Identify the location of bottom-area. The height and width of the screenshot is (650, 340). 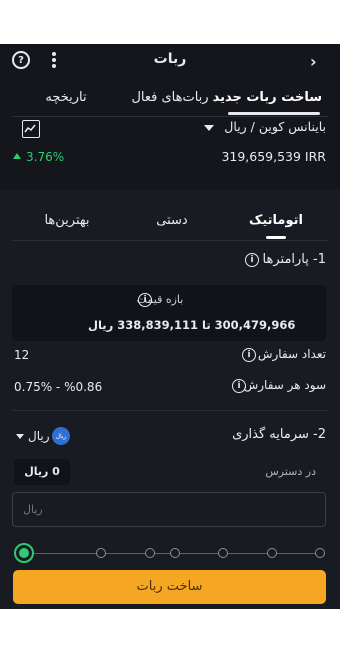
(170, 629).